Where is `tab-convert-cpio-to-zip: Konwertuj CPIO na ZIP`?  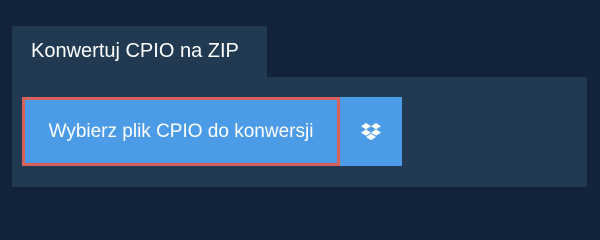
tab-convert-cpio-to-zip: Konwertuj CPIO na ZIP is located at coordinates (139, 51).